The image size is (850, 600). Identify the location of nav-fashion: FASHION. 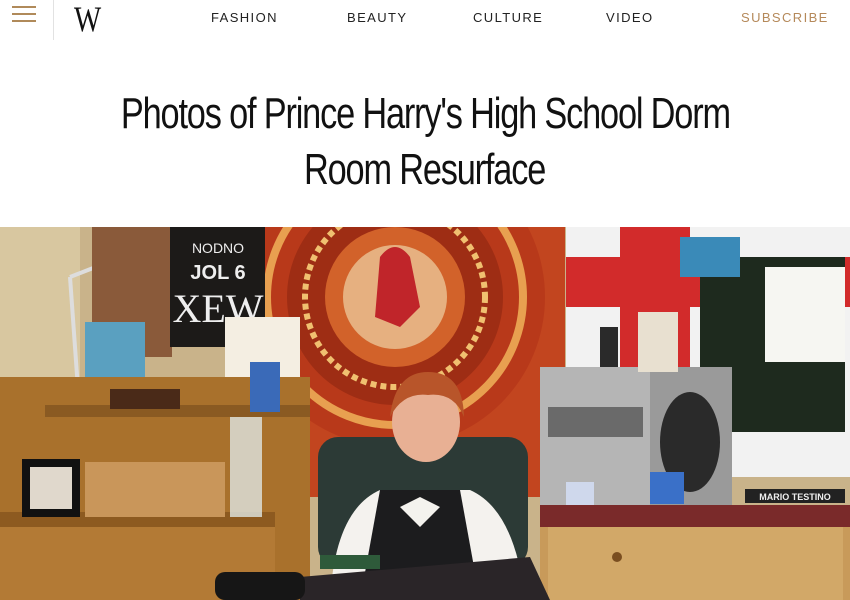
(244, 17).